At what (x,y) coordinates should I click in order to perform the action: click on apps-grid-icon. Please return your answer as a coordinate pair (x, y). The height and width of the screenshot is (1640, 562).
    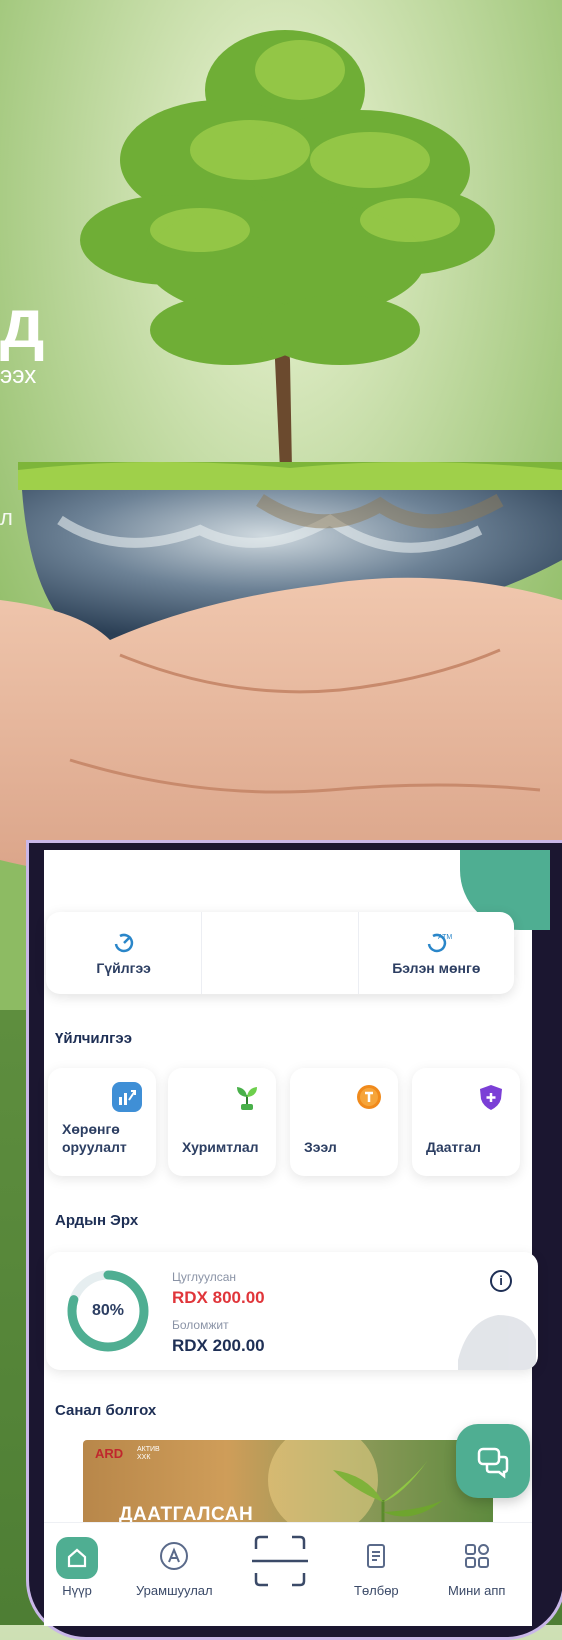
    Looking at the image, I should click on (477, 1556).